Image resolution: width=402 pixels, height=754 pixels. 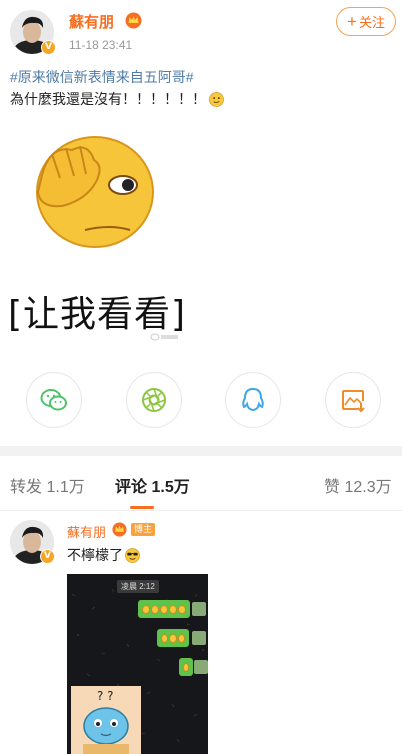 I want to click on wechat-icon, so click(x=53, y=400).